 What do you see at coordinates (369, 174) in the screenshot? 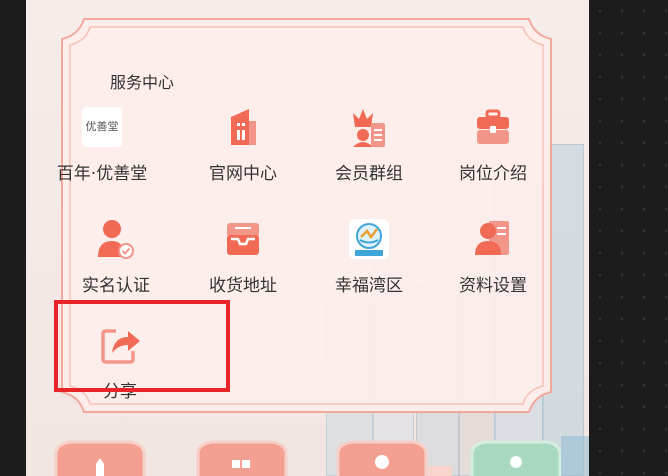
I see `service-item-label: 会员群组` at bounding box center [369, 174].